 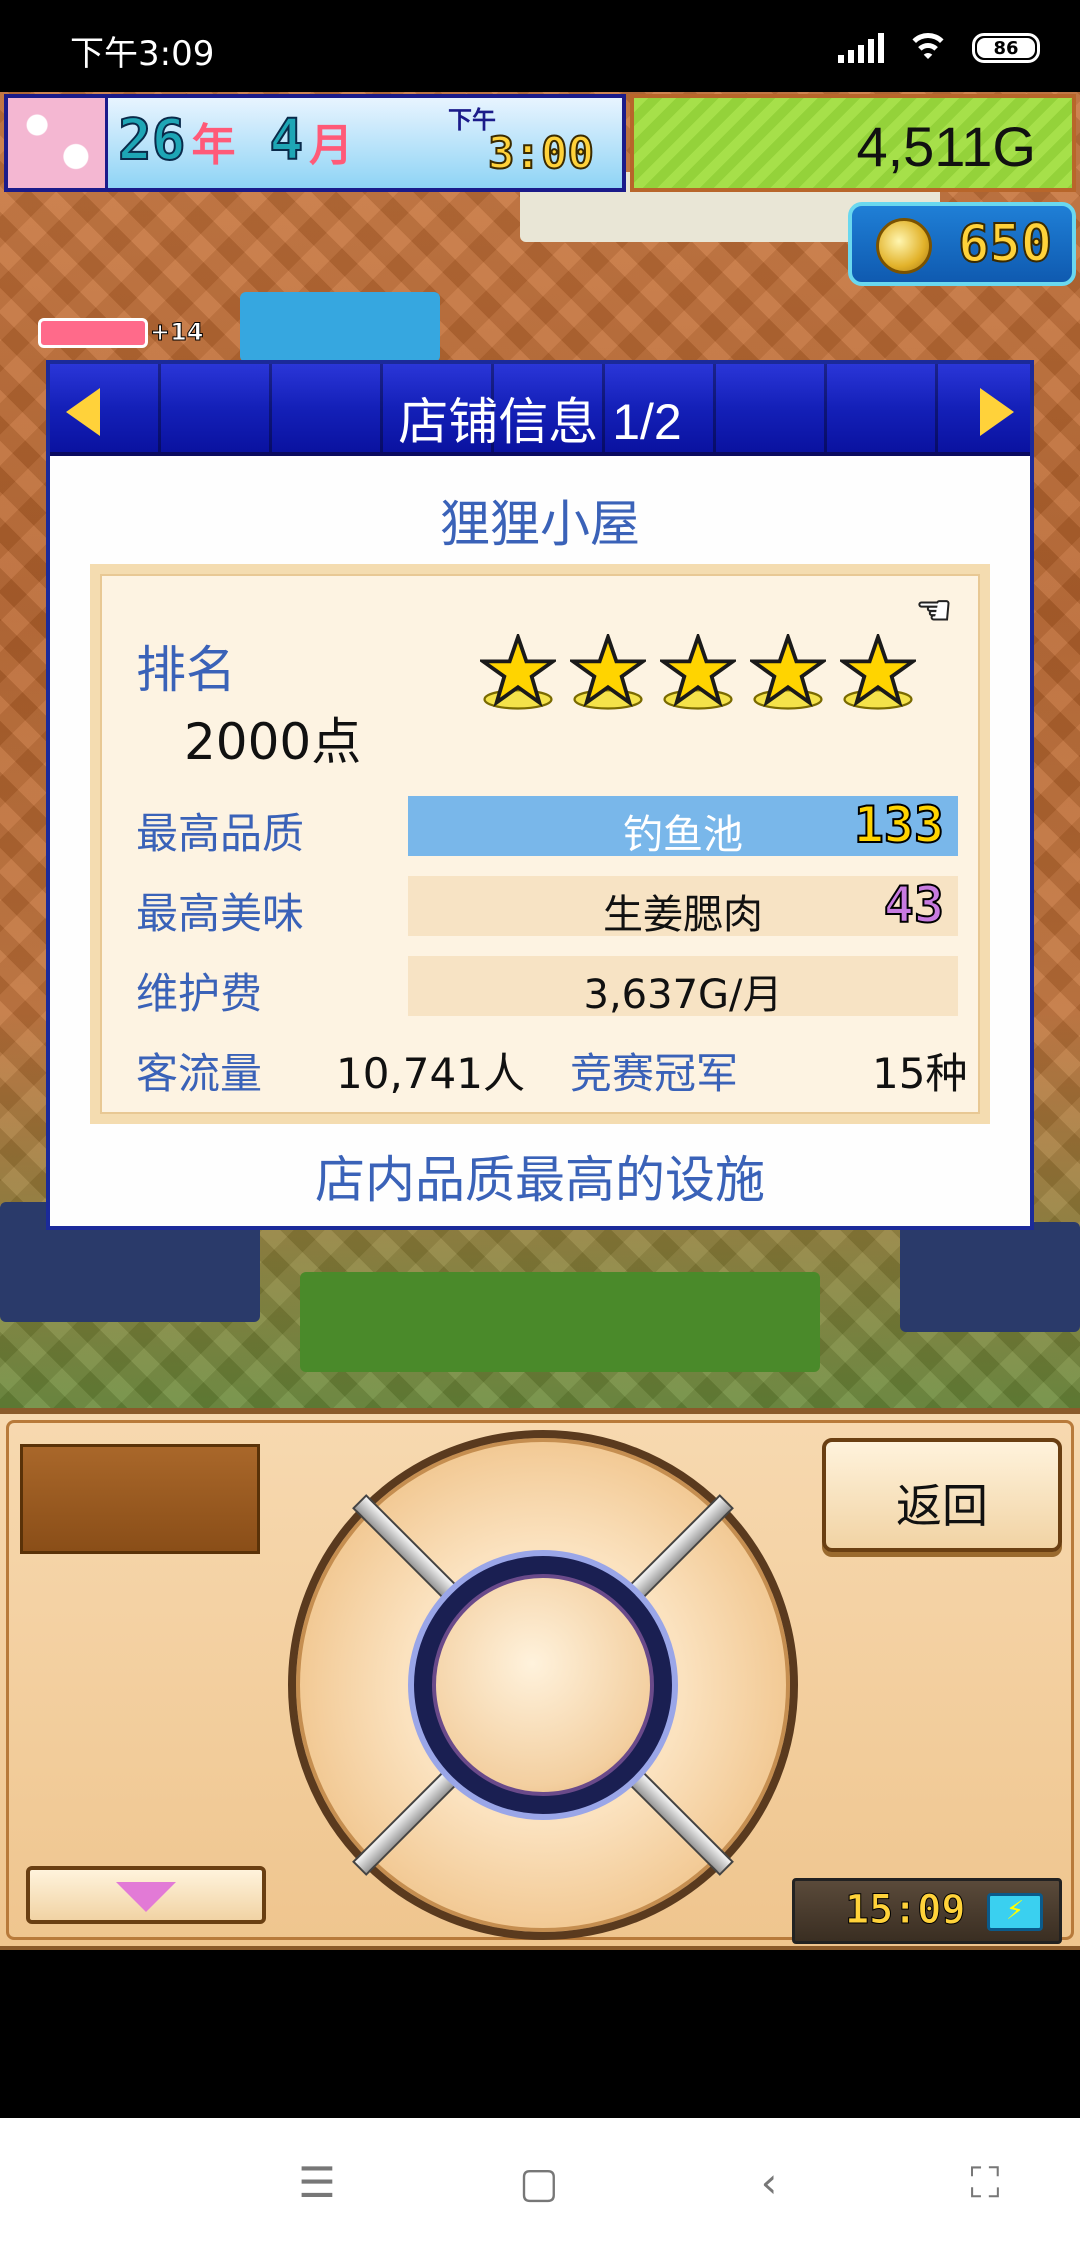 I want to click on home-icon: ▢, so click(x=539, y=2183).